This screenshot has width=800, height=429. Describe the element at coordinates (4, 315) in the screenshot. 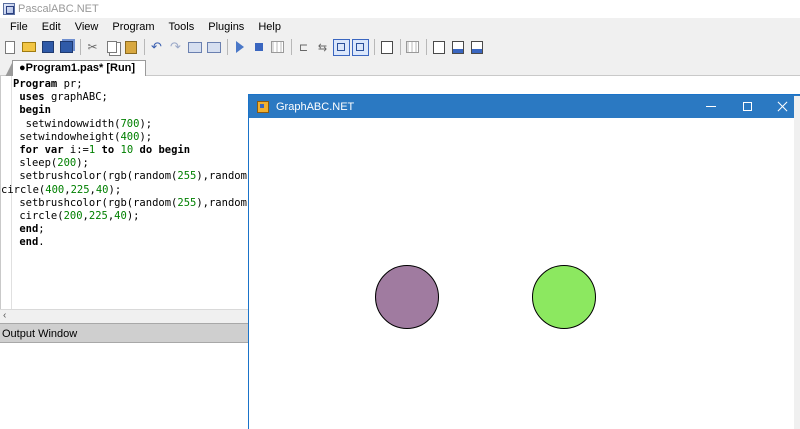

I see `scroll-left-arrow-icon: ‹` at that location.